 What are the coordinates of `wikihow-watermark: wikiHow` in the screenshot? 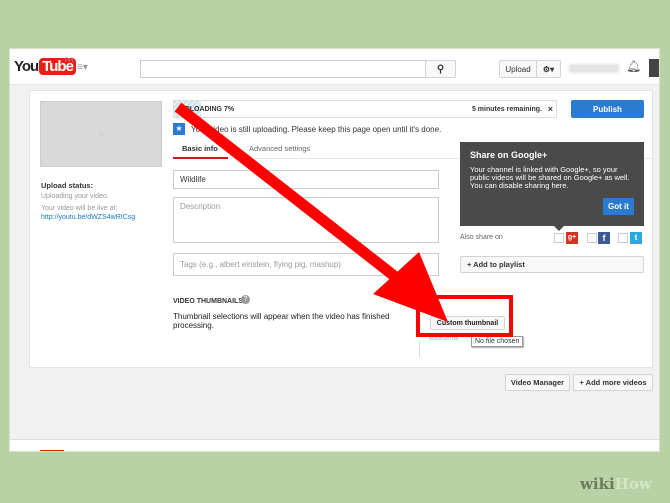 It's located at (616, 484).